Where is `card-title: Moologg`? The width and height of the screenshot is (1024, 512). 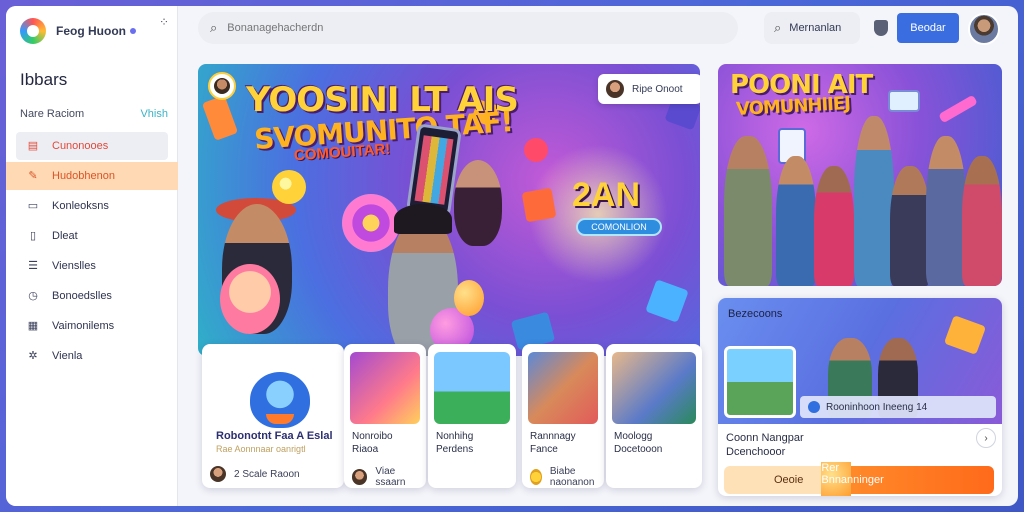
card-title: Moologg is located at coordinates (633, 436).